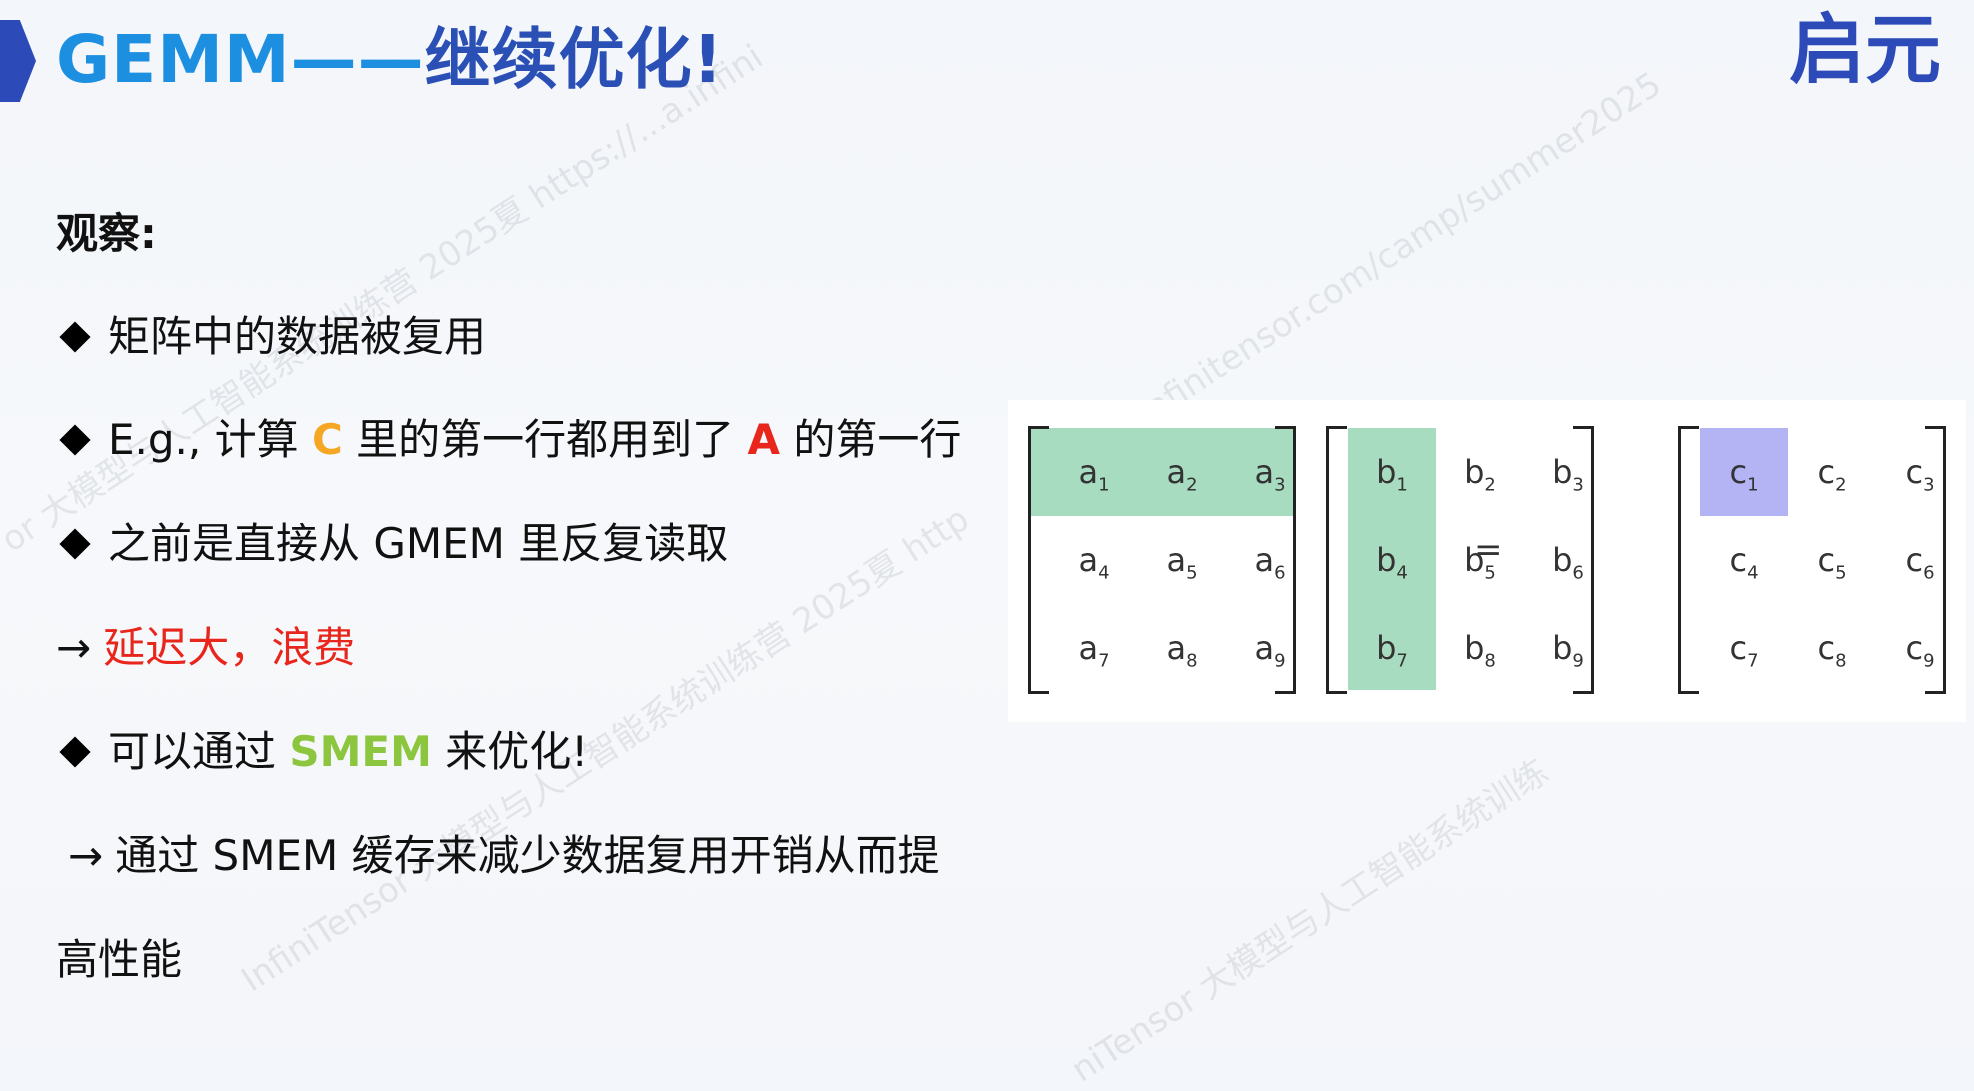 This screenshot has height=1091, width=1974. I want to click on list-item-text: 来优化!, so click(510, 751).